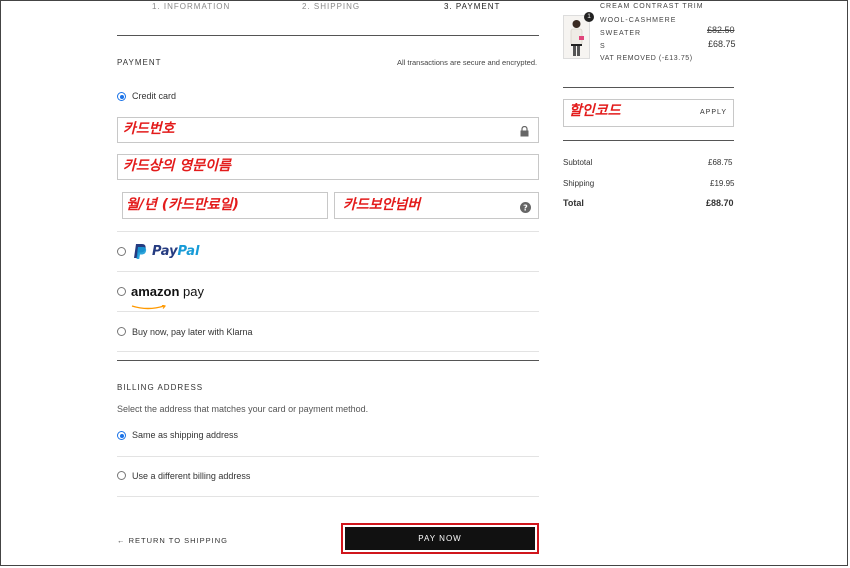 The width and height of the screenshot is (850, 568). What do you see at coordinates (440, 538) in the screenshot?
I see `pay-now-button: PAY NOW` at bounding box center [440, 538].